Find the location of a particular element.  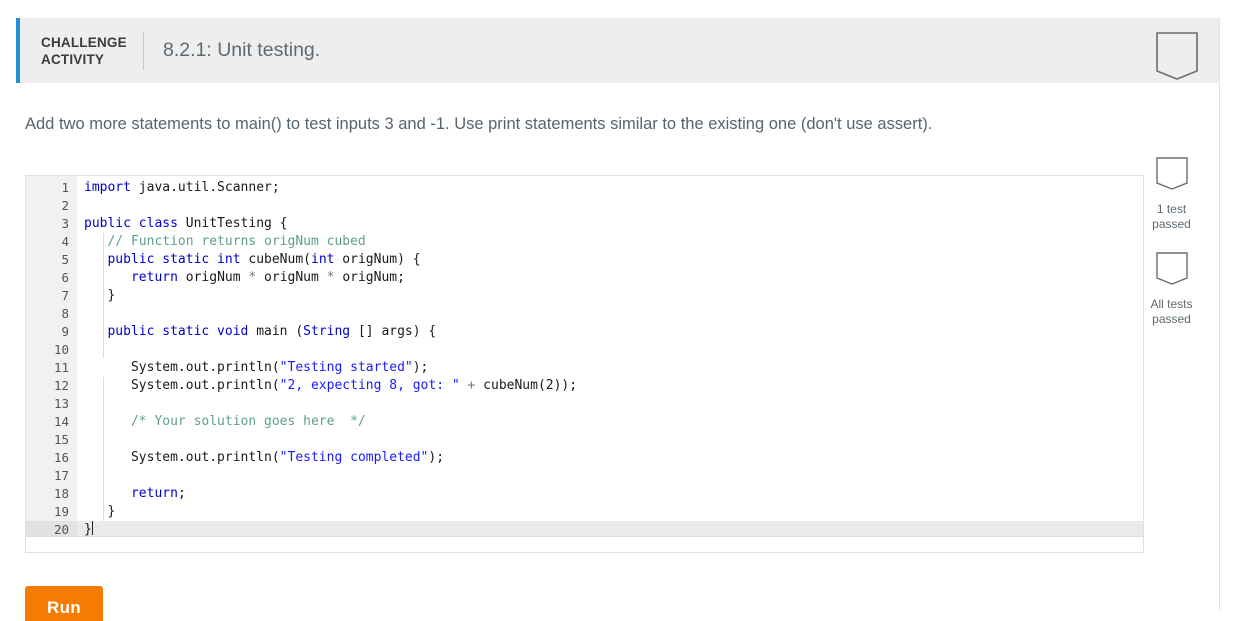

shield-outline-icon is located at coordinates (1171, 271).